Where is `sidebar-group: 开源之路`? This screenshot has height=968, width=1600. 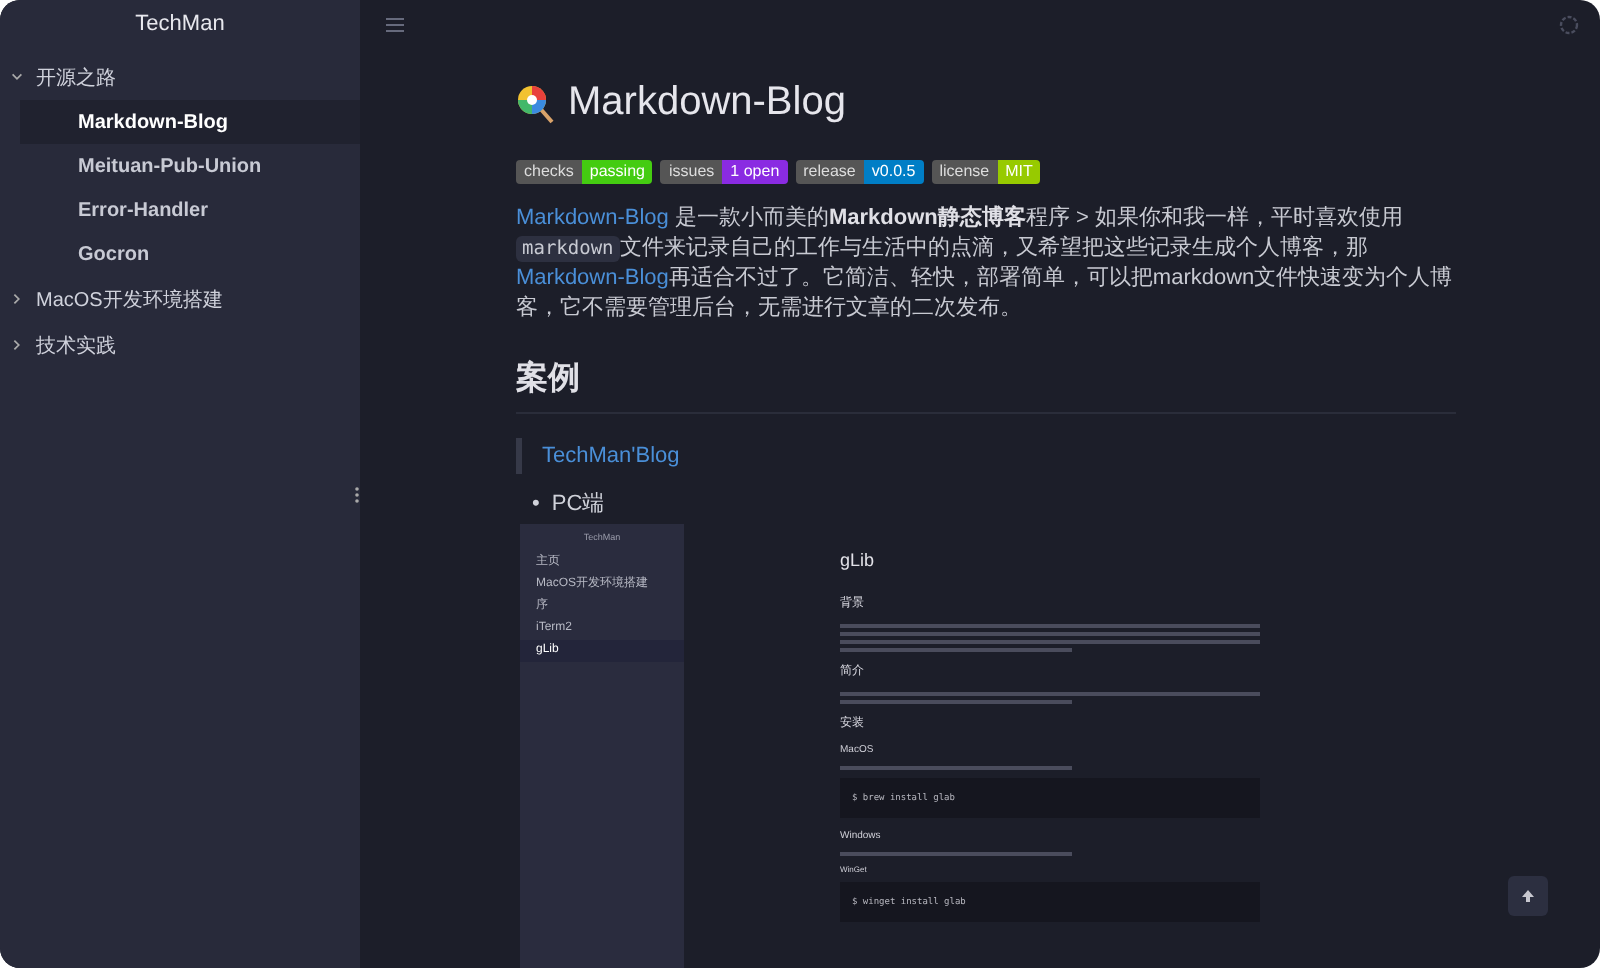
sidebar-group: 开源之路 is located at coordinates (180, 77).